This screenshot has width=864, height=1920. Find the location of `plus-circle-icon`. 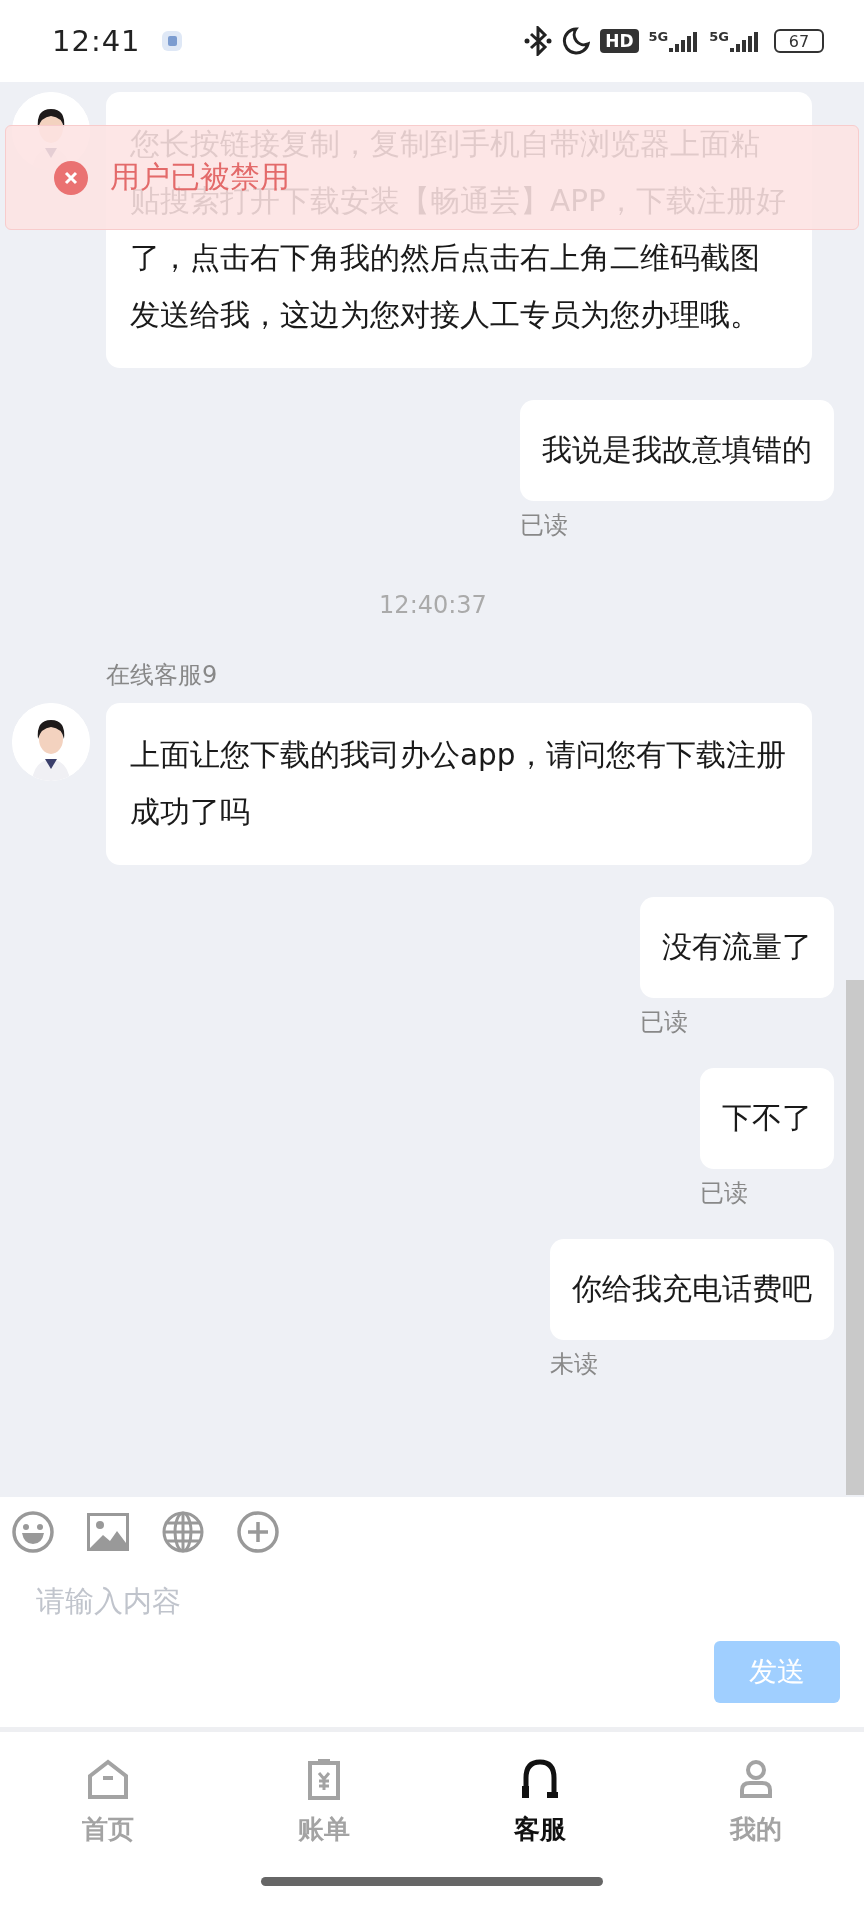

plus-circle-icon is located at coordinates (258, 1532).